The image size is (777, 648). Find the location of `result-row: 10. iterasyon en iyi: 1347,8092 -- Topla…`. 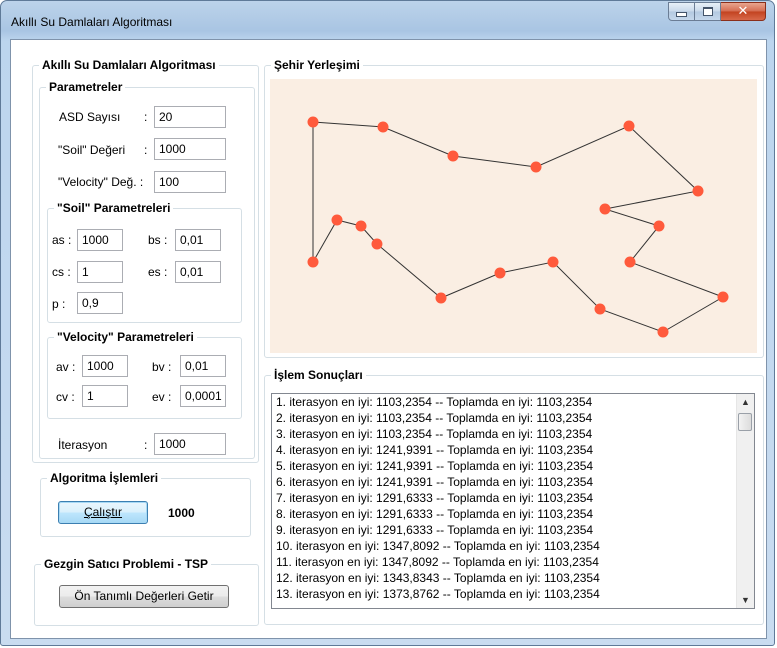

result-row: 10. iterasyon en iyi: 1347,8092 -- Topla… is located at coordinates (503, 546).